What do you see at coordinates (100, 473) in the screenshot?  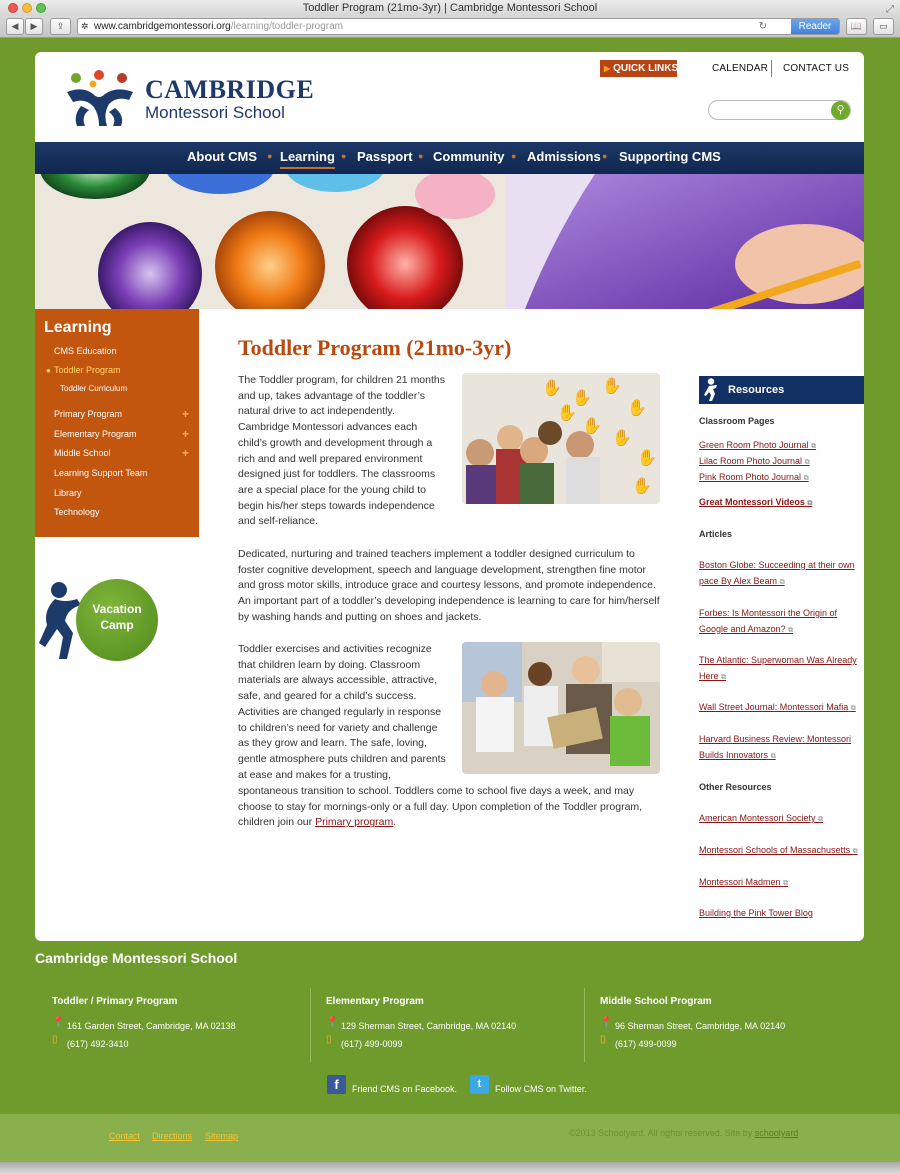 I see `sidebar-item-learning-support: Learning Support Team` at bounding box center [100, 473].